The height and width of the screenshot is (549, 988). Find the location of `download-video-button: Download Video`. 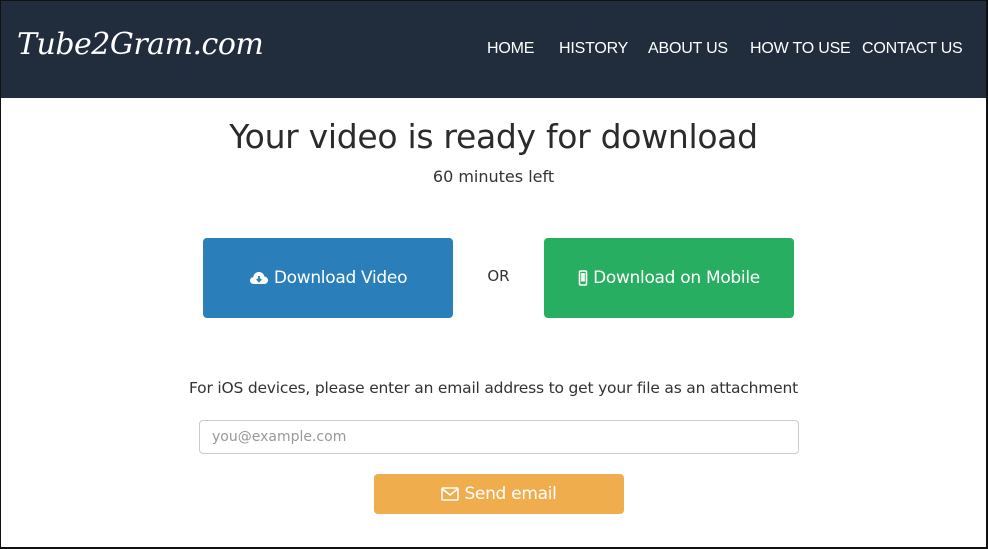

download-video-button: Download Video is located at coordinates (328, 278).